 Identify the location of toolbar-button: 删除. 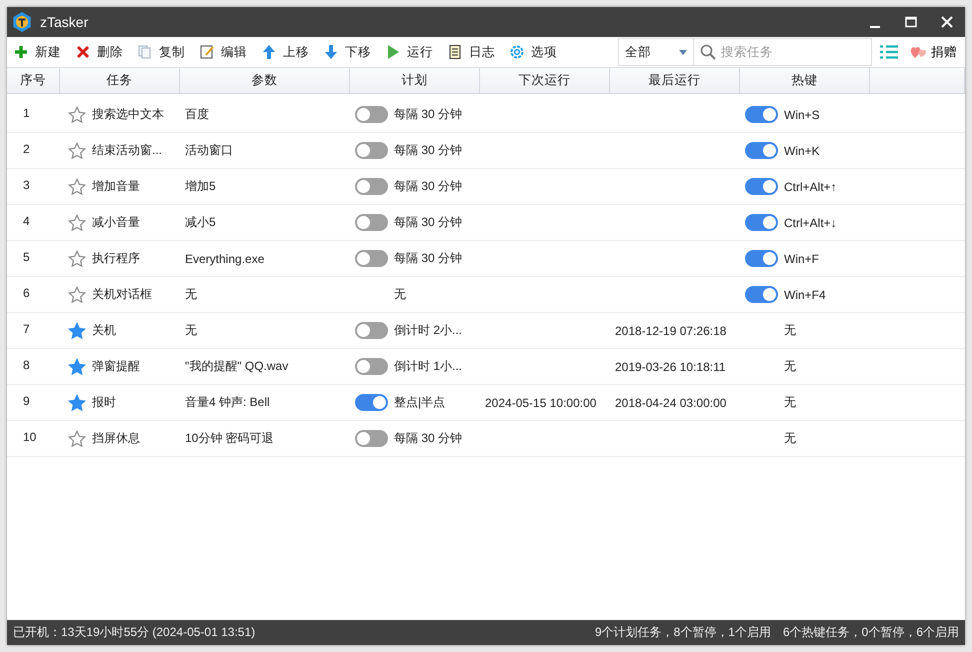
(100, 52).